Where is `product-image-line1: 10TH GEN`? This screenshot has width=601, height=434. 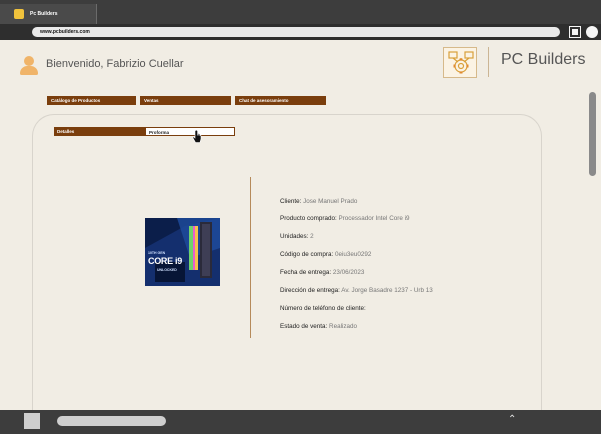 product-image-line1: 10TH GEN is located at coordinates (157, 253).